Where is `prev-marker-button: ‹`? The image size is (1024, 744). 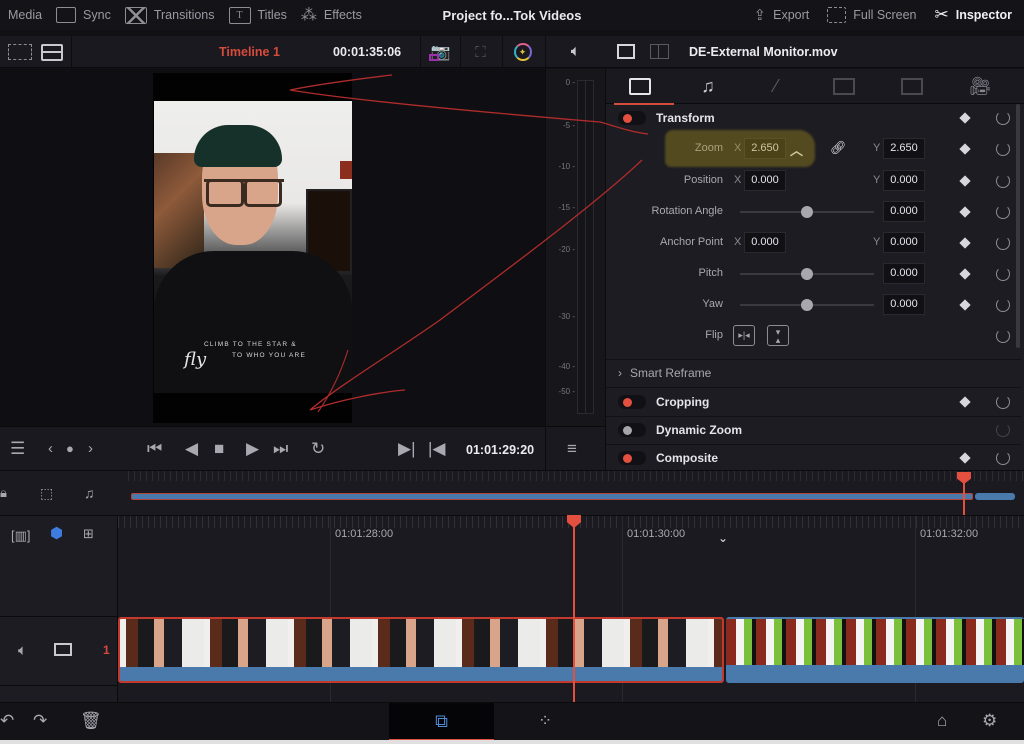
prev-marker-button: ‹ is located at coordinates (50, 449).